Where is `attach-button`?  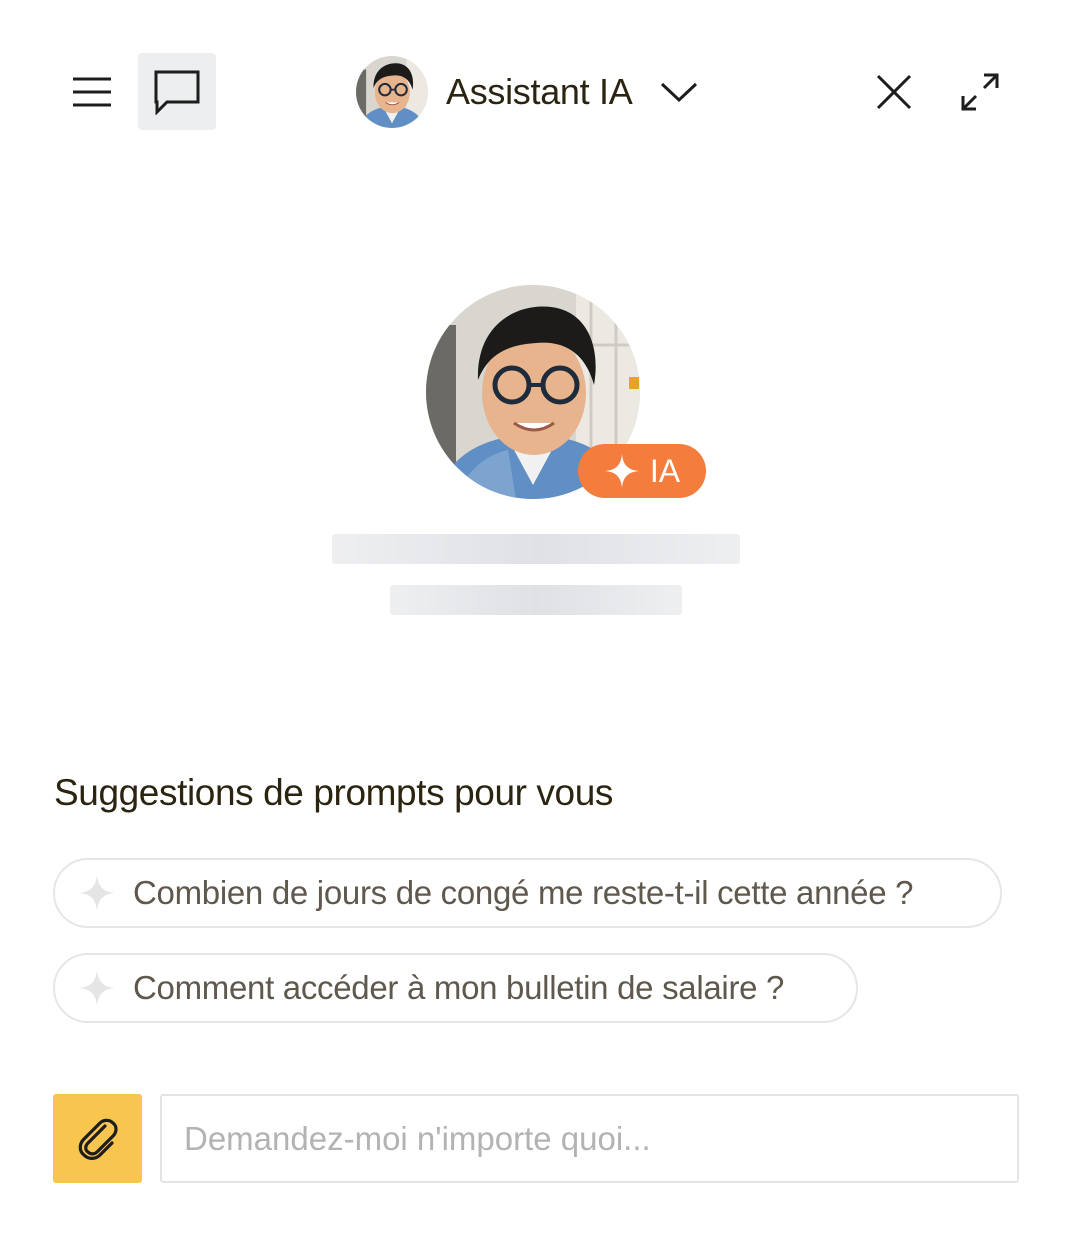
attach-button is located at coordinates (97, 1138).